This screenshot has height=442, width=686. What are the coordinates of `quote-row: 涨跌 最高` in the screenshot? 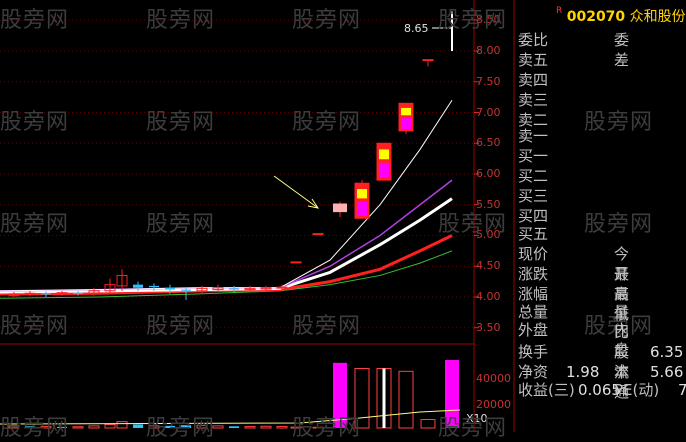 It's located at (573, 283).